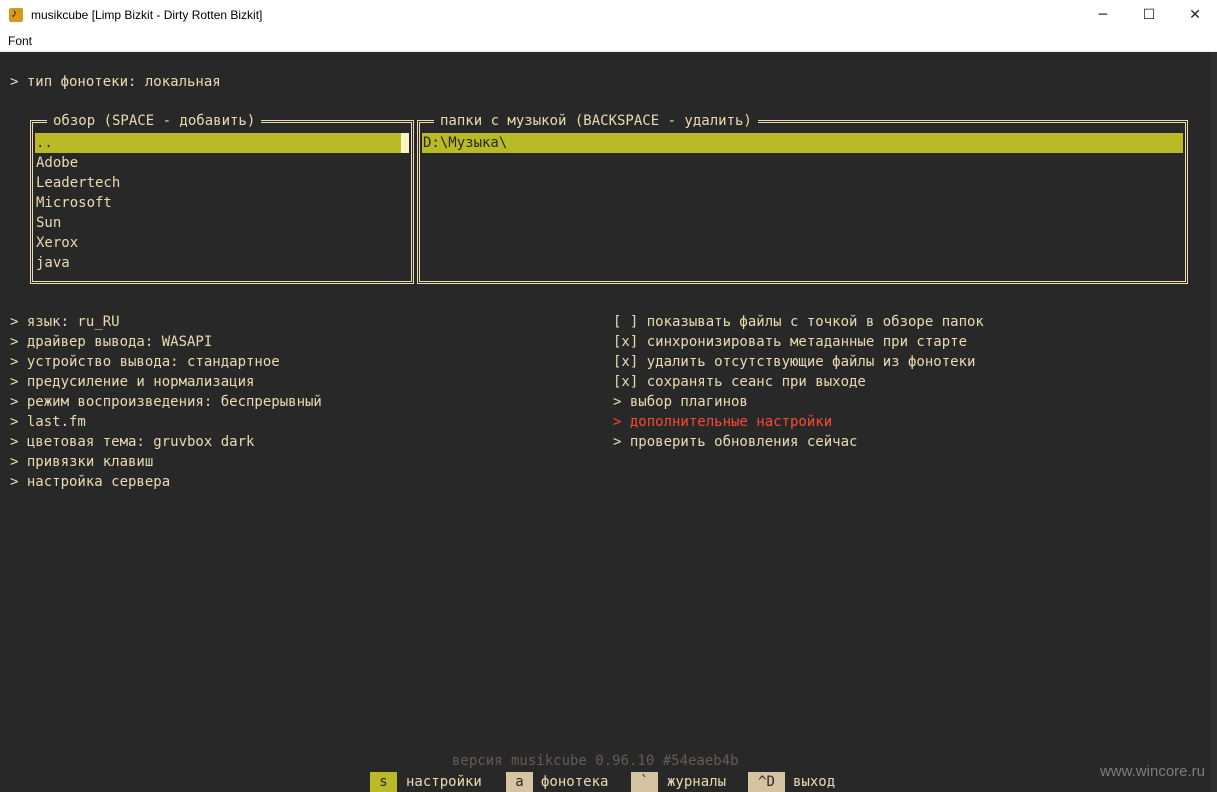 The image size is (1217, 792). I want to click on setting-item: > цветовая тема: gruvbox dark, so click(132, 442).